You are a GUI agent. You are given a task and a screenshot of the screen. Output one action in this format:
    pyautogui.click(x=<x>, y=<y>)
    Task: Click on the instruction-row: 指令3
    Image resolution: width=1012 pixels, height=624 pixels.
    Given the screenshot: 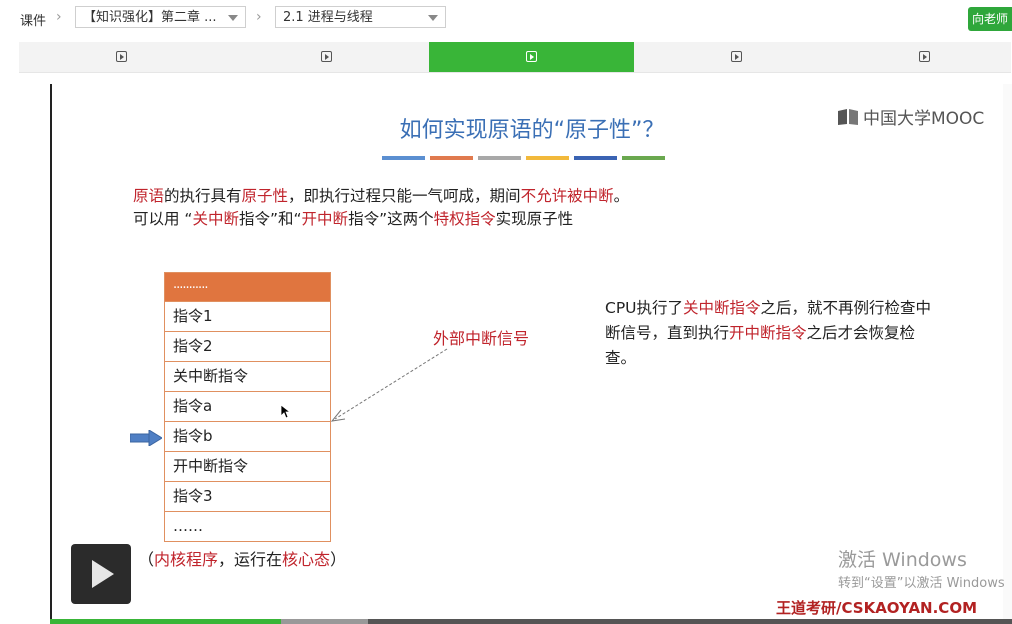 What is the action you would take?
    pyautogui.click(x=247, y=496)
    